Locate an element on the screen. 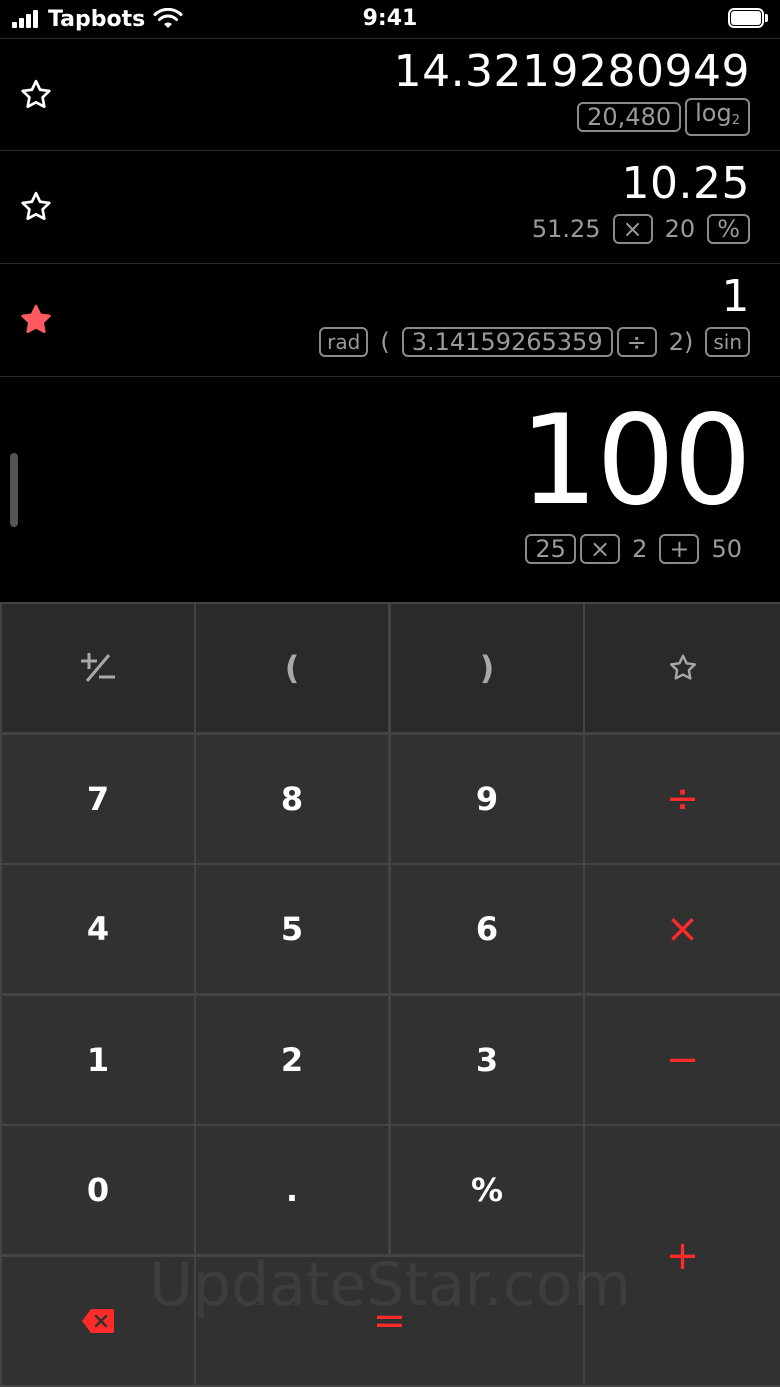 Image resolution: width=780 pixels, height=1387 pixels. expression-token: rad is located at coordinates (344, 342).